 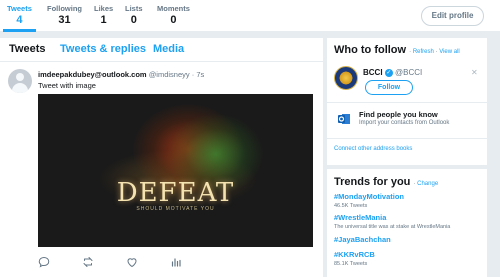 I want to click on tweet-text: Tweet with image, so click(x=67, y=85).